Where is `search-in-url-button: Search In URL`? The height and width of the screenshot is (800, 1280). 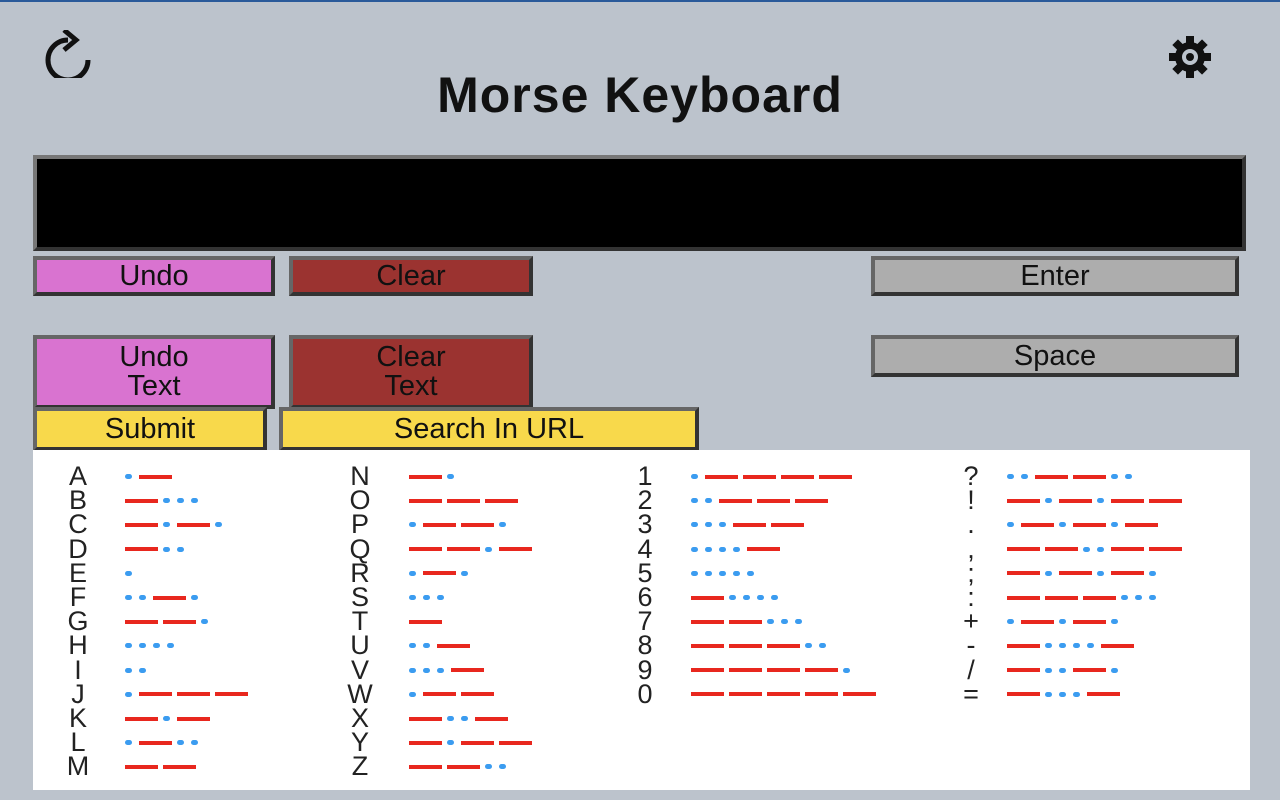
search-in-url-button: Search In URL is located at coordinates (489, 429).